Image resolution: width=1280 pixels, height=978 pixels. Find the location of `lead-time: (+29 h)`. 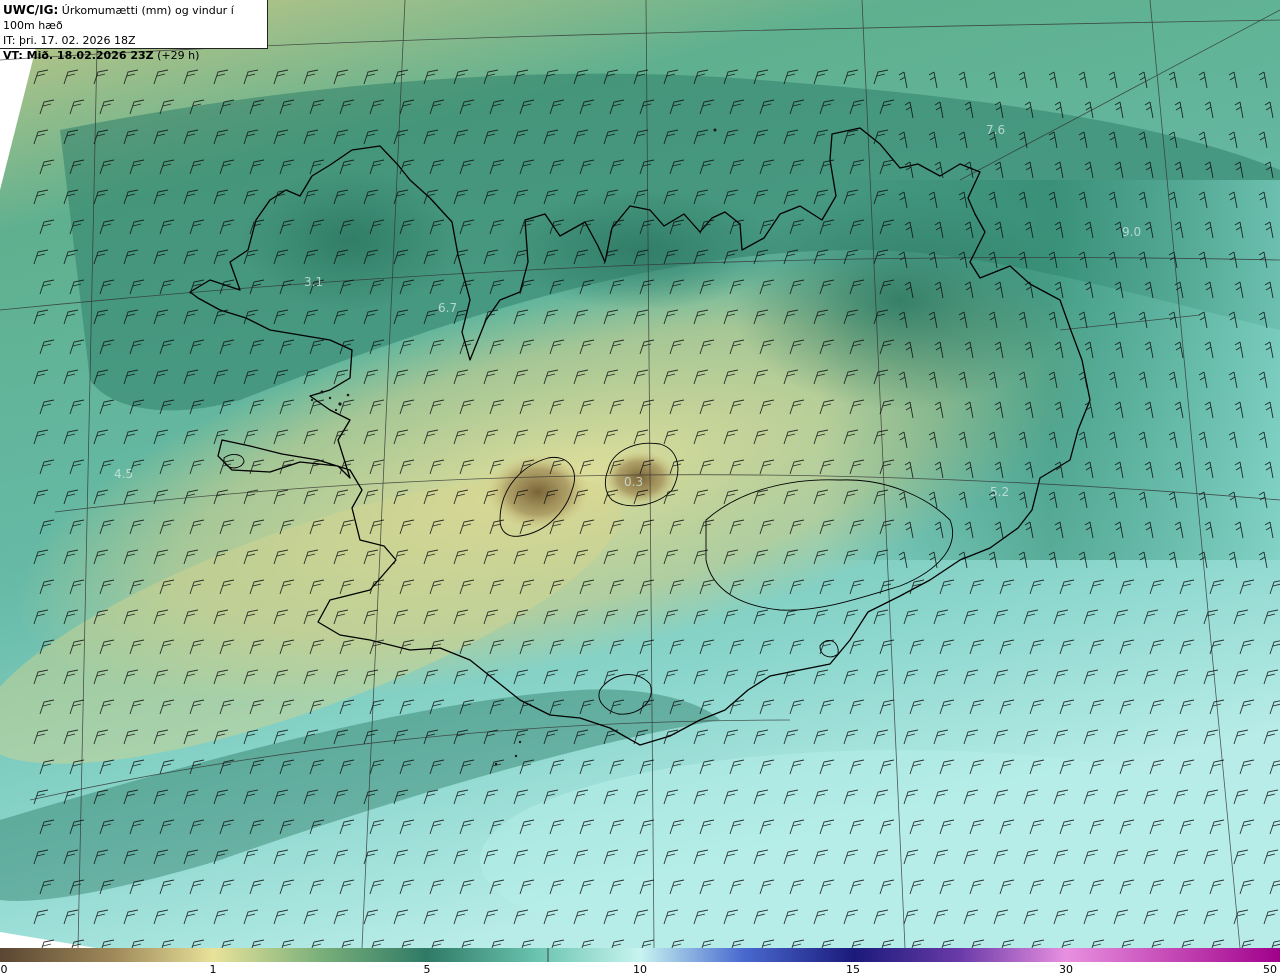

lead-time: (+29 h) is located at coordinates (178, 55).